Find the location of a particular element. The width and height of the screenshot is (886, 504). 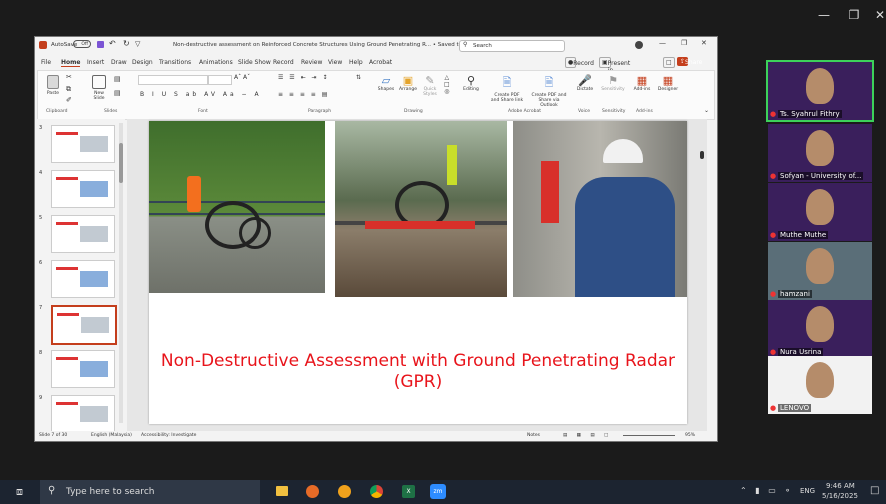

participant-video-tile: ● hamzani is located at coordinates (820, 271).